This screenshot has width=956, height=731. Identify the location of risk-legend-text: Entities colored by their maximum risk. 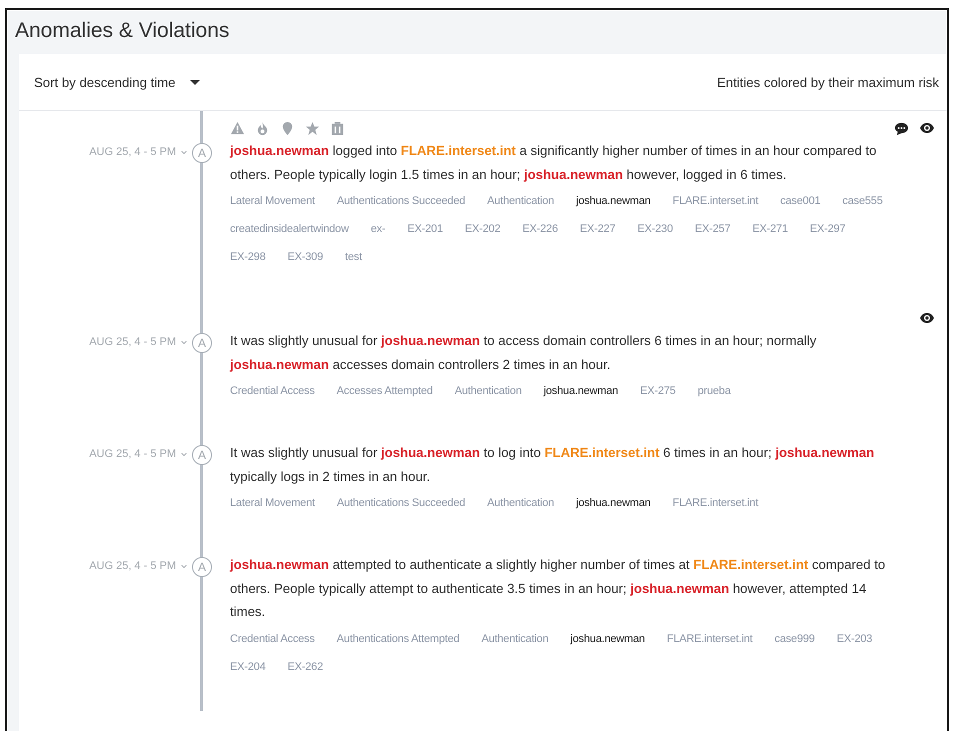
(827, 82).